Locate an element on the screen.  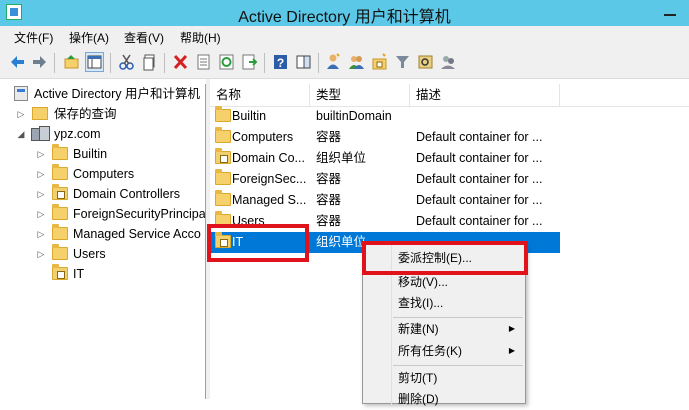
menu-bar: 文件(F) 操作(A) 查看(V) 帮助(H) is located at coordinates (344, 36).